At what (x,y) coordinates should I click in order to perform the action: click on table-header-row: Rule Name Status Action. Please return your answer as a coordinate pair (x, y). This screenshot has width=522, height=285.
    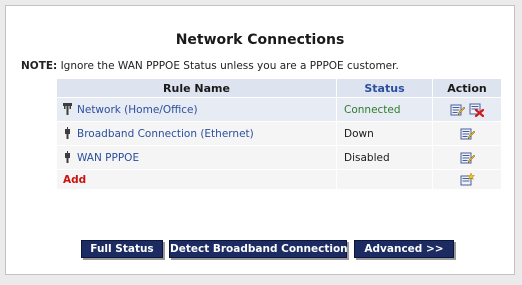
    Looking at the image, I should click on (279, 88).